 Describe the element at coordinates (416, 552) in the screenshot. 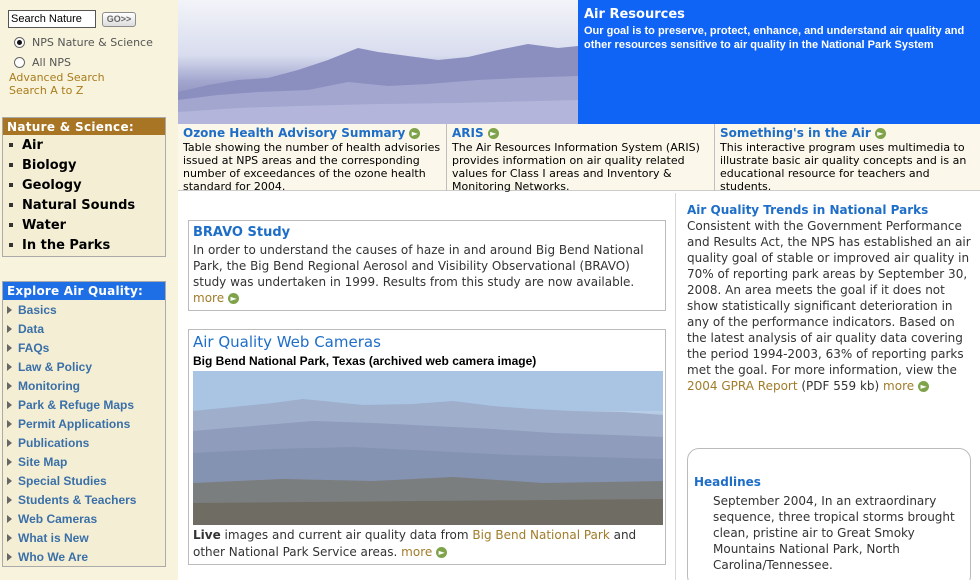

I see `webcam-more-link: more` at that location.